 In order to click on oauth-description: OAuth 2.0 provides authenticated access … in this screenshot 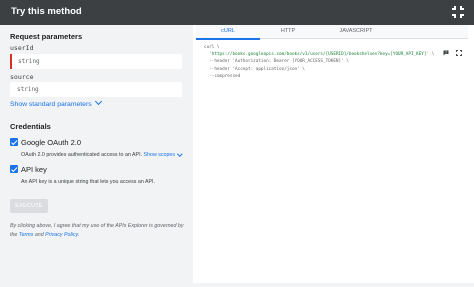, I will do `click(102, 154)`.